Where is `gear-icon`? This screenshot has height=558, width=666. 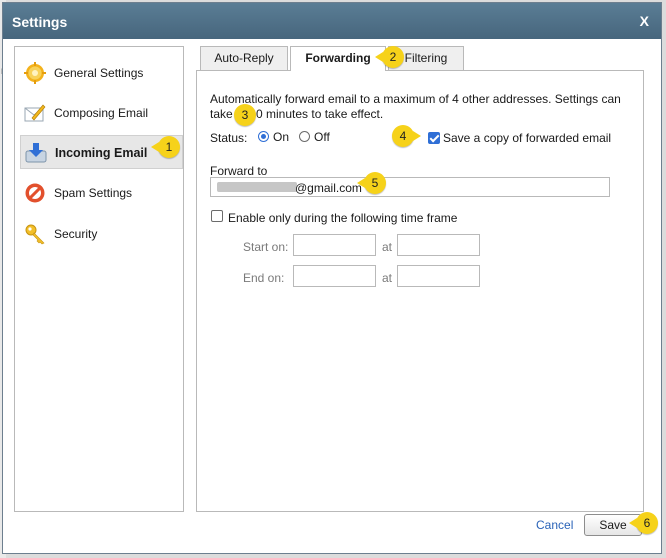 gear-icon is located at coordinates (35, 73).